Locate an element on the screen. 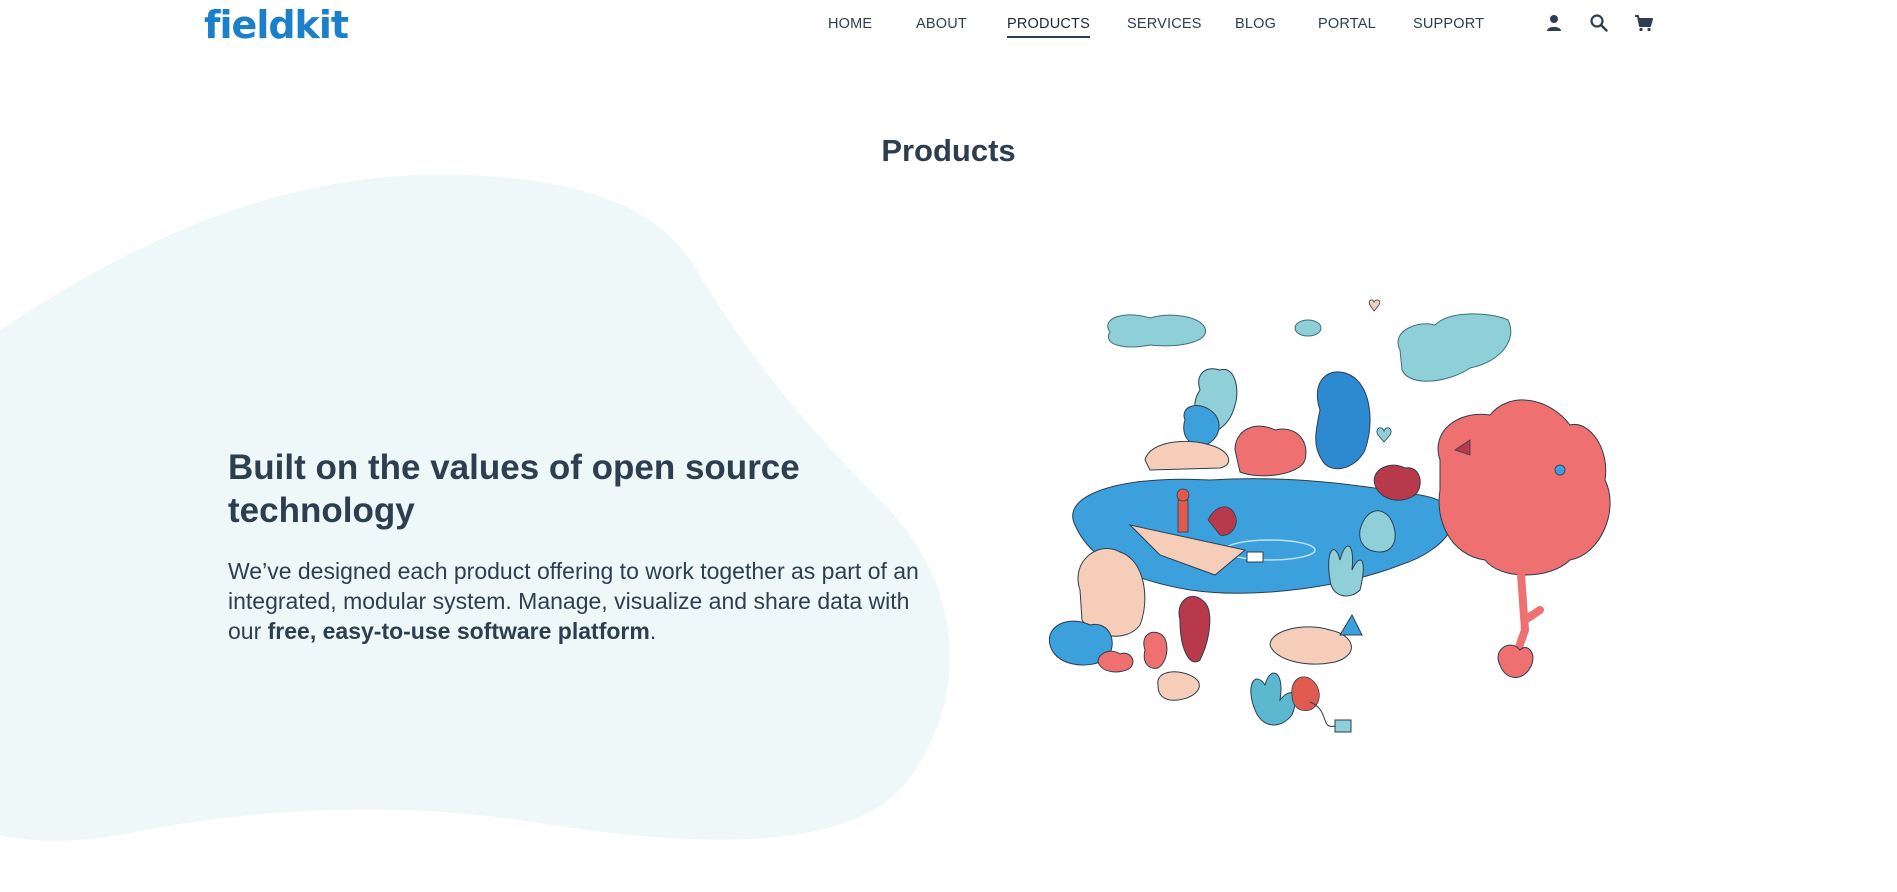 This screenshot has width=1897, height=892. cart-icon is located at coordinates (1644, 23).